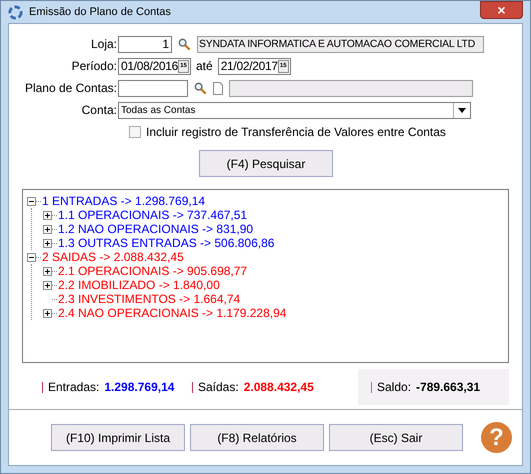  What do you see at coordinates (165, 243) in the screenshot?
I see `tree-item: 1.3 OUTRAS ENTRADAS -> 506.806,86` at bounding box center [165, 243].